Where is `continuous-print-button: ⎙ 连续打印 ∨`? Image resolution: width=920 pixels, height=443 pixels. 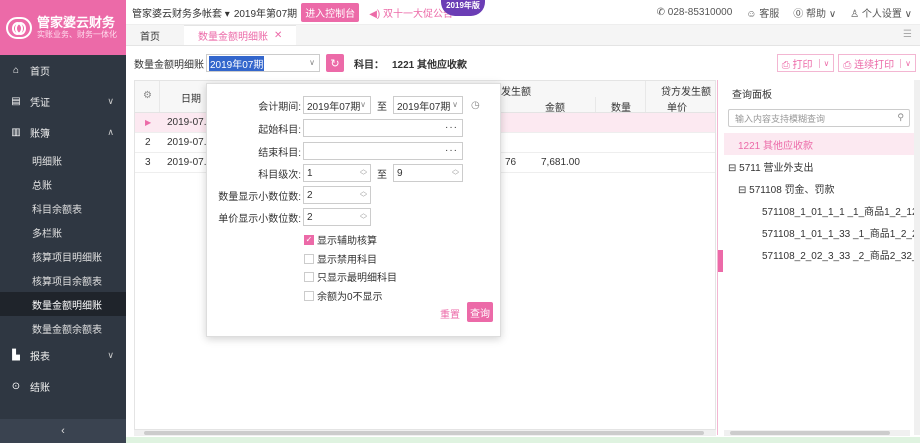 continuous-print-button: ⎙ 连续打印 ∨ is located at coordinates (877, 63).